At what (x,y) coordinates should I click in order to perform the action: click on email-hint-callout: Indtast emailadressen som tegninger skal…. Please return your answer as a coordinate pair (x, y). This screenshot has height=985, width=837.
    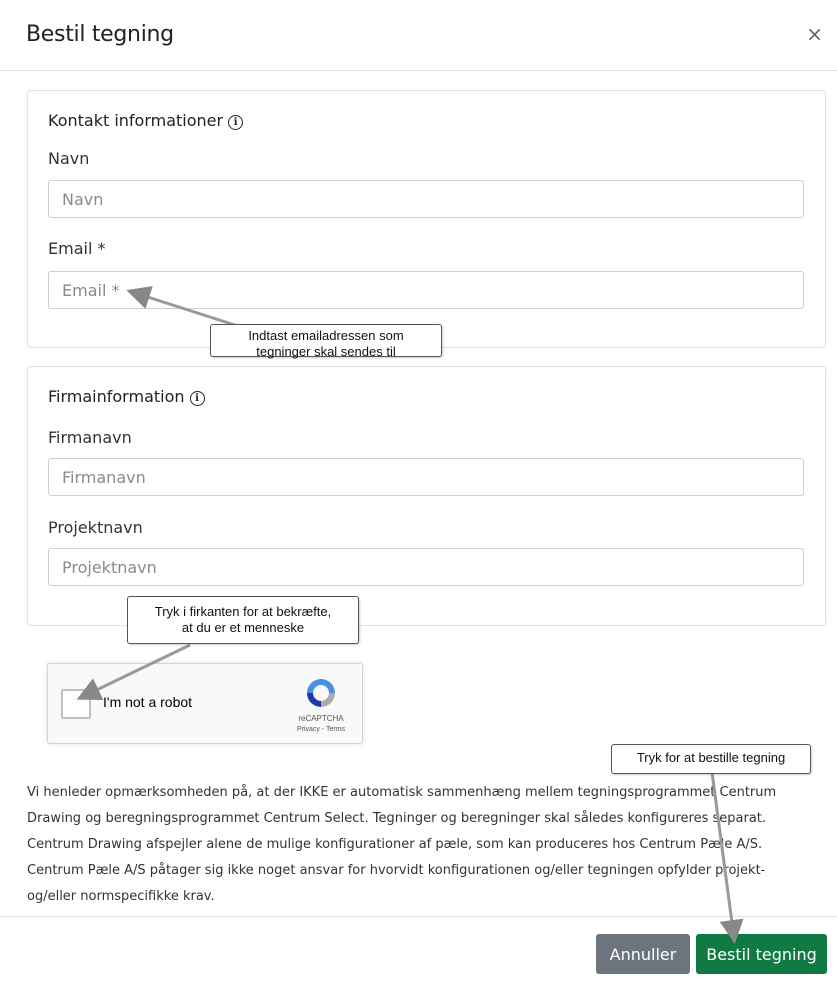
    Looking at the image, I should click on (326, 341).